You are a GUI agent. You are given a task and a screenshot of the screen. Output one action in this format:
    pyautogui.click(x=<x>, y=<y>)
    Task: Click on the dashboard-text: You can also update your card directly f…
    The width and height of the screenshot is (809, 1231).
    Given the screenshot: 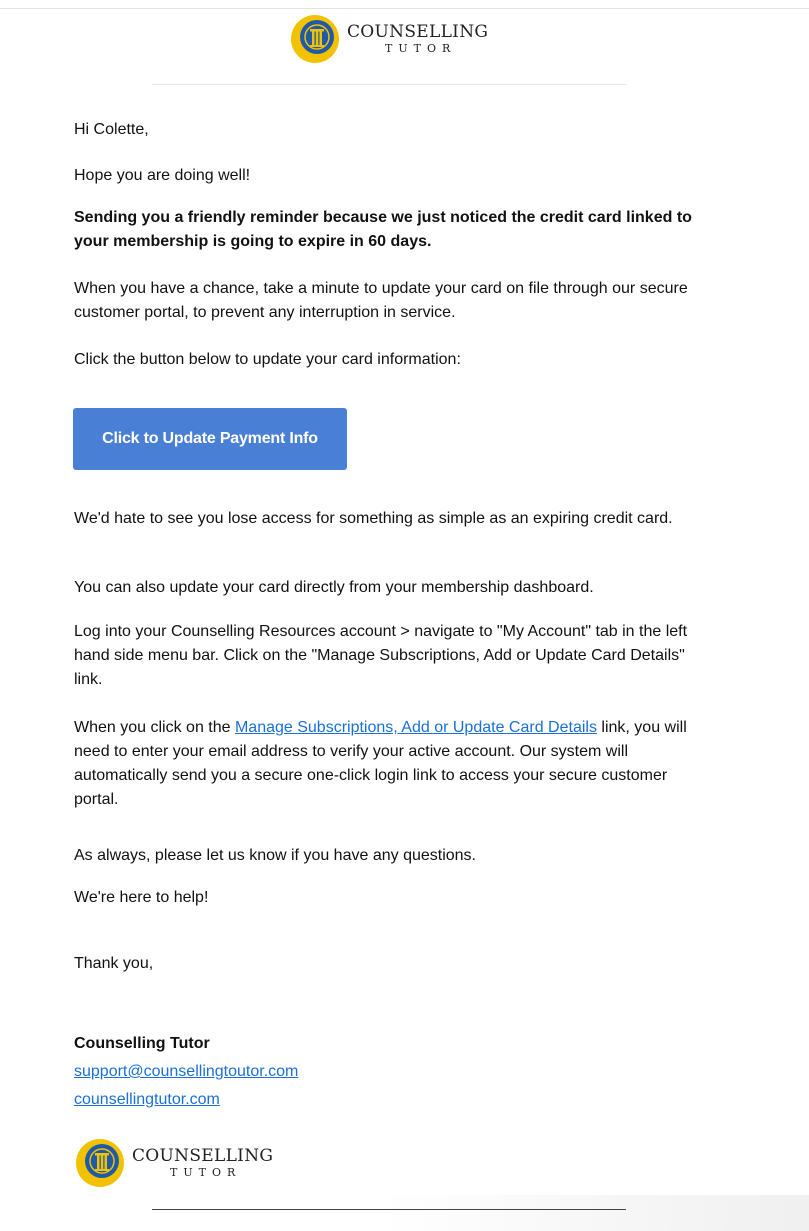 What is the action you would take?
    pyautogui.click(x=334, y=587)
    